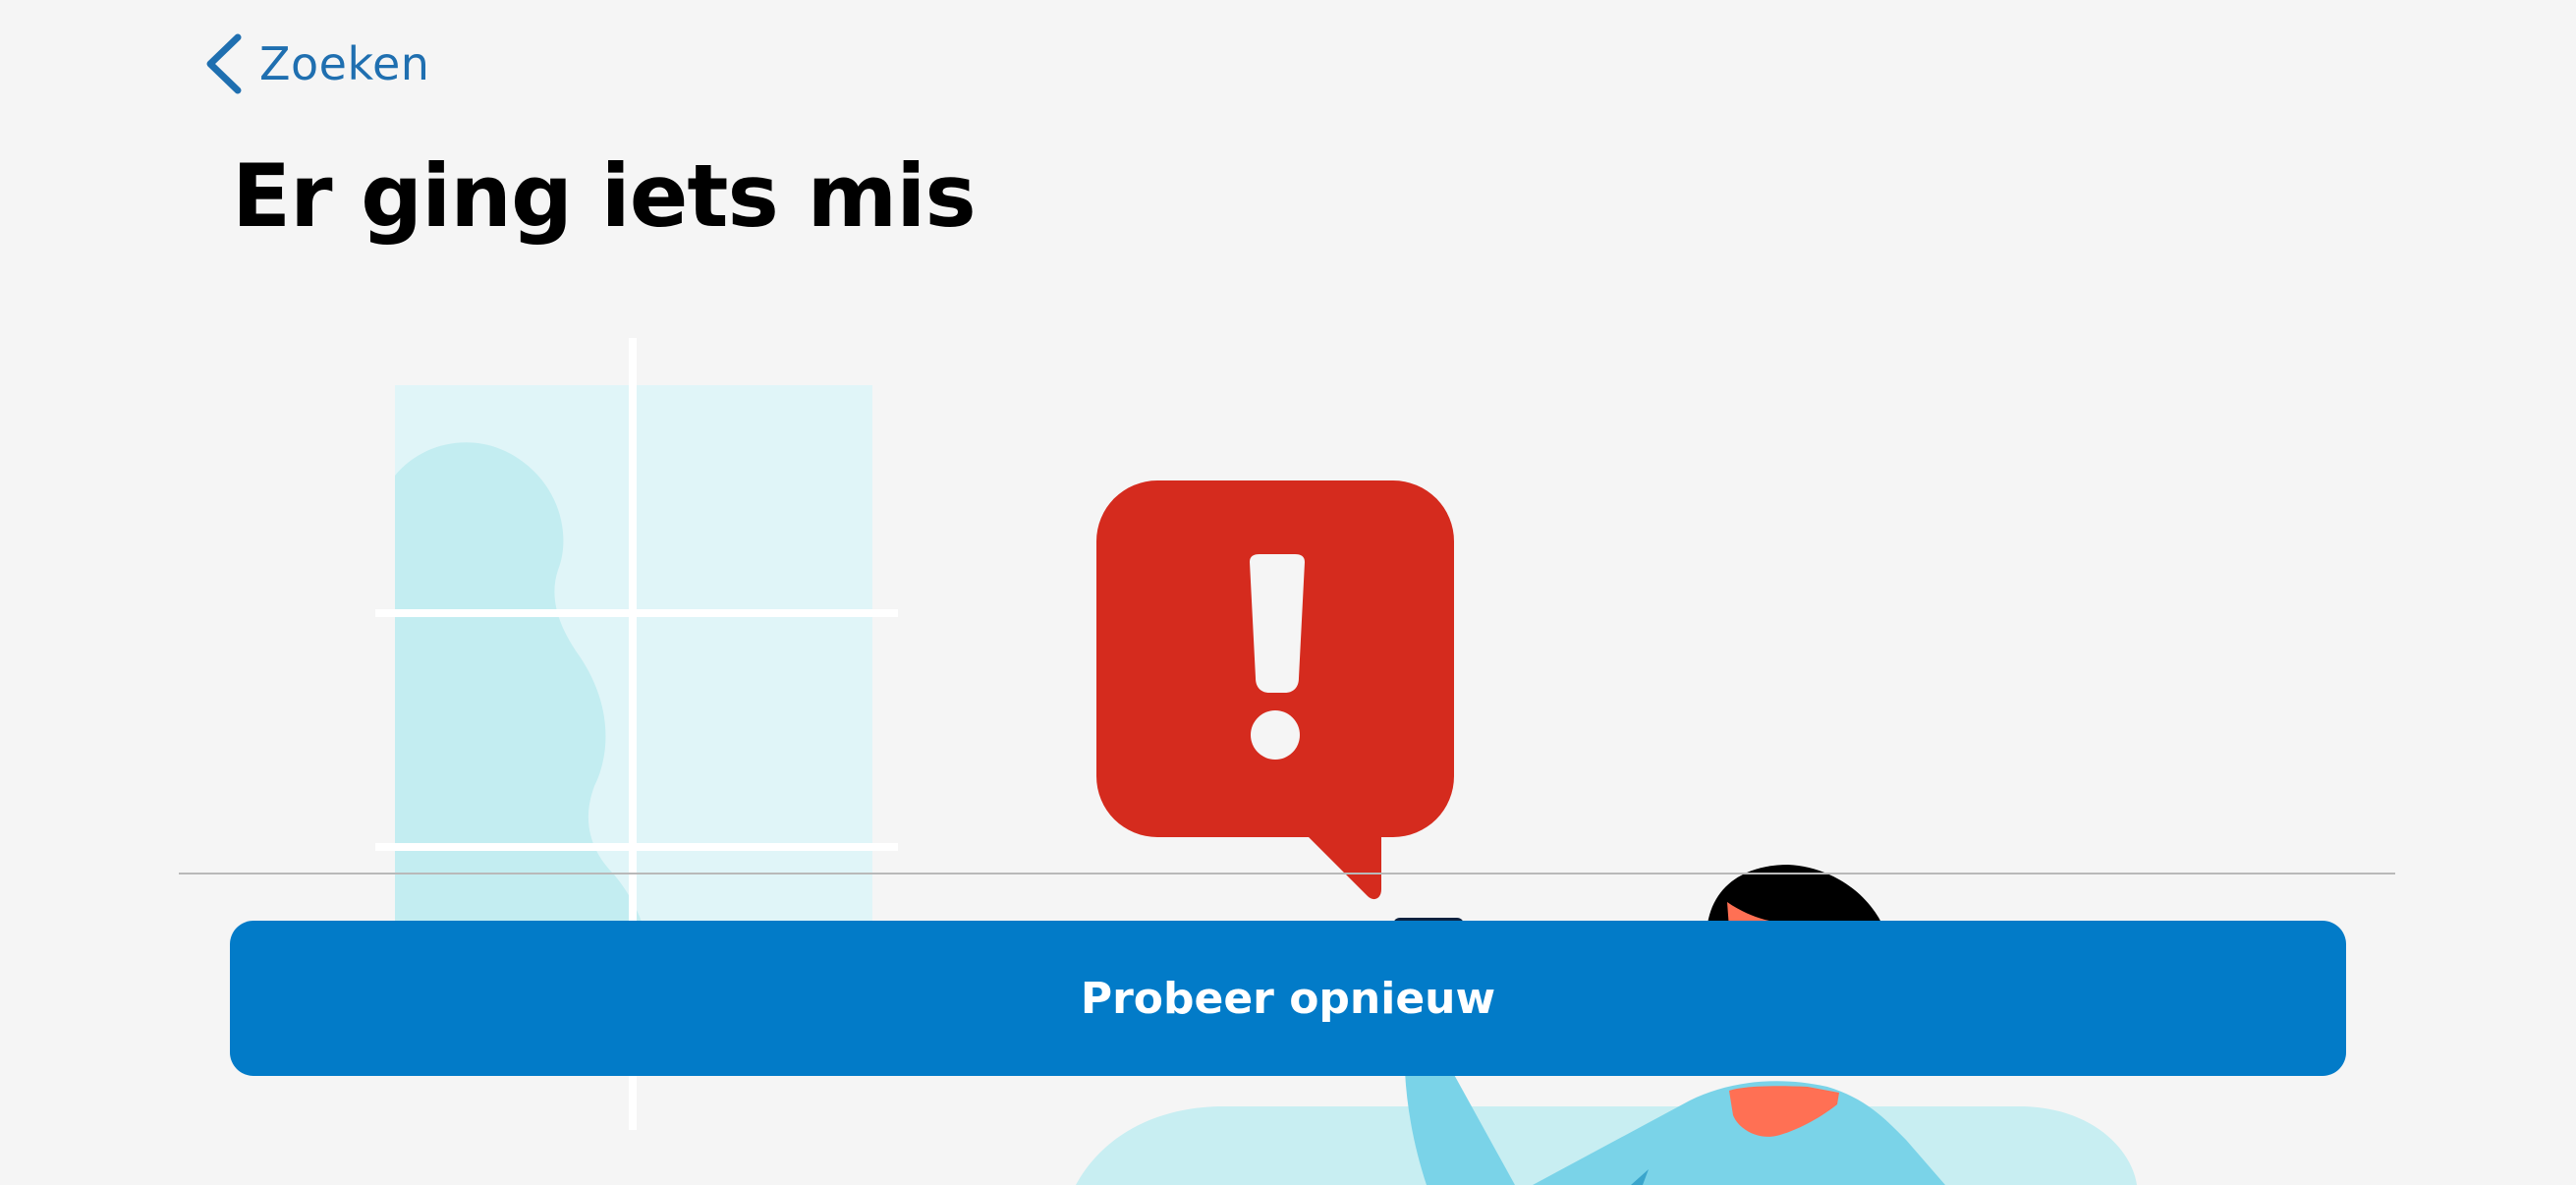 This screenshot has height=1185, width=2576. Describe the element at coordinates (1288, 999) in the screenshot. I see `retry-button: Probeer opnieuw` at that location.